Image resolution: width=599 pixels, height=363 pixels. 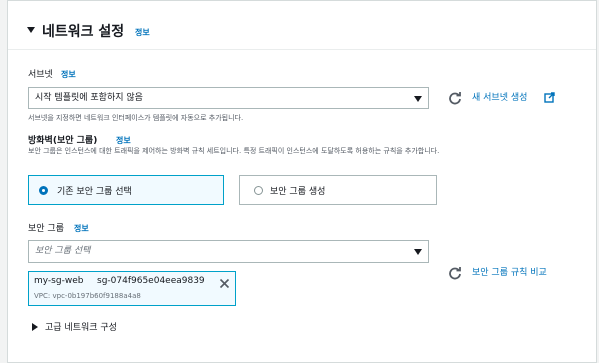 What do you see at coordinates (151, 281) in the screenshot?
I see `token-sg-id: sg-074f965e04eea9839` at bounding box center [151, 281].